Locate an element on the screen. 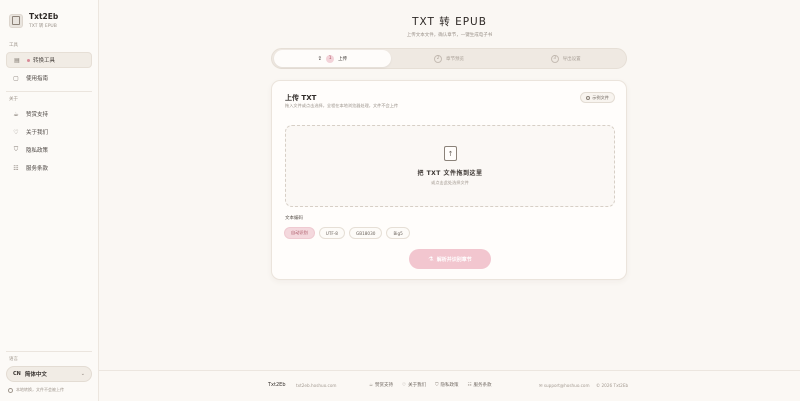 This screenshot has width=800, height=401. magic-wand-icon: ⚗ is located at coordinates (431, 259).